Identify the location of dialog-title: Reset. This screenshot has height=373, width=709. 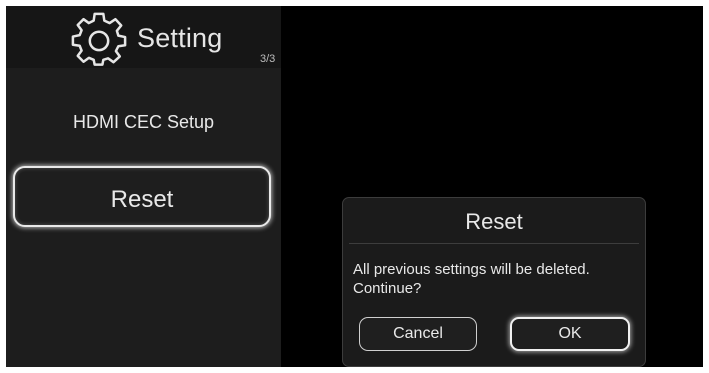
(494, 221).